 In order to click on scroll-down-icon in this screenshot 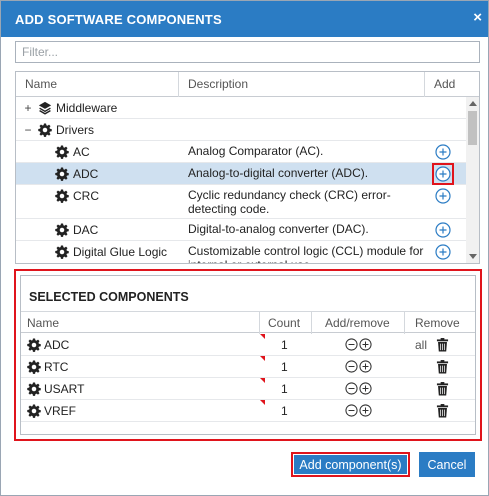, I will do `click(473, 256)`.